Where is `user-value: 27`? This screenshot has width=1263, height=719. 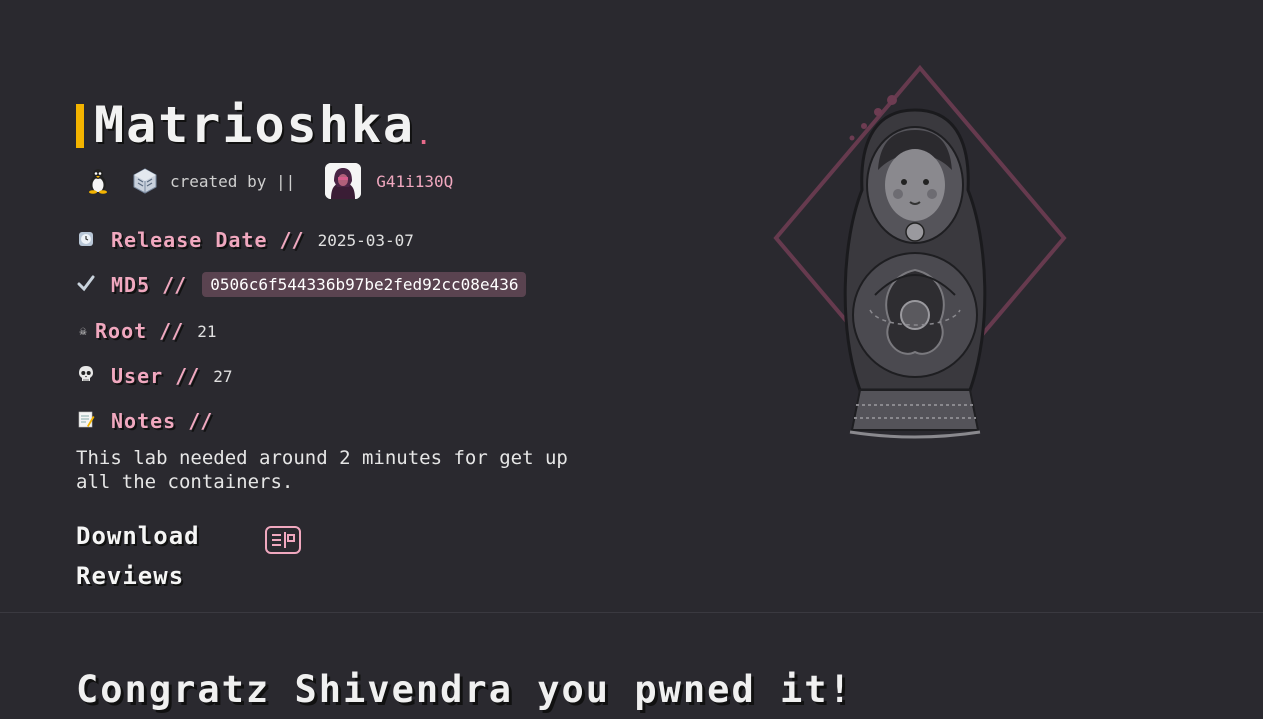
user-value: 27 is located at coordinates (223, 376).